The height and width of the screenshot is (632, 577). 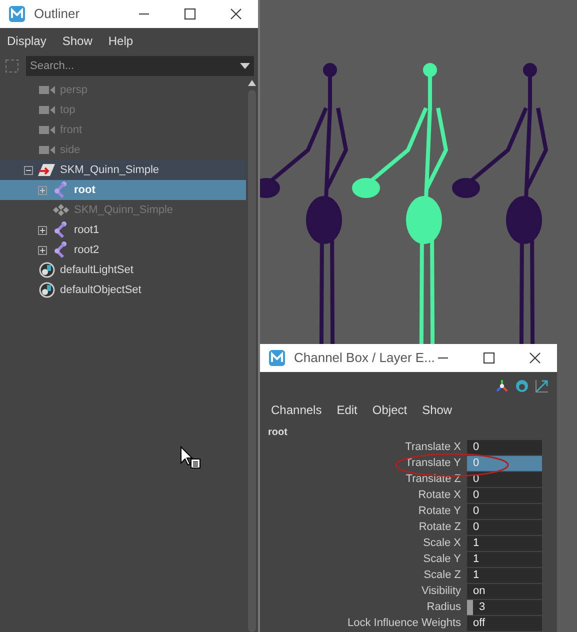 What do you see at coordinates (363, 527) in the screenshot?
I see `channel-label: Rotate Z` at bounding box center [363, 527].